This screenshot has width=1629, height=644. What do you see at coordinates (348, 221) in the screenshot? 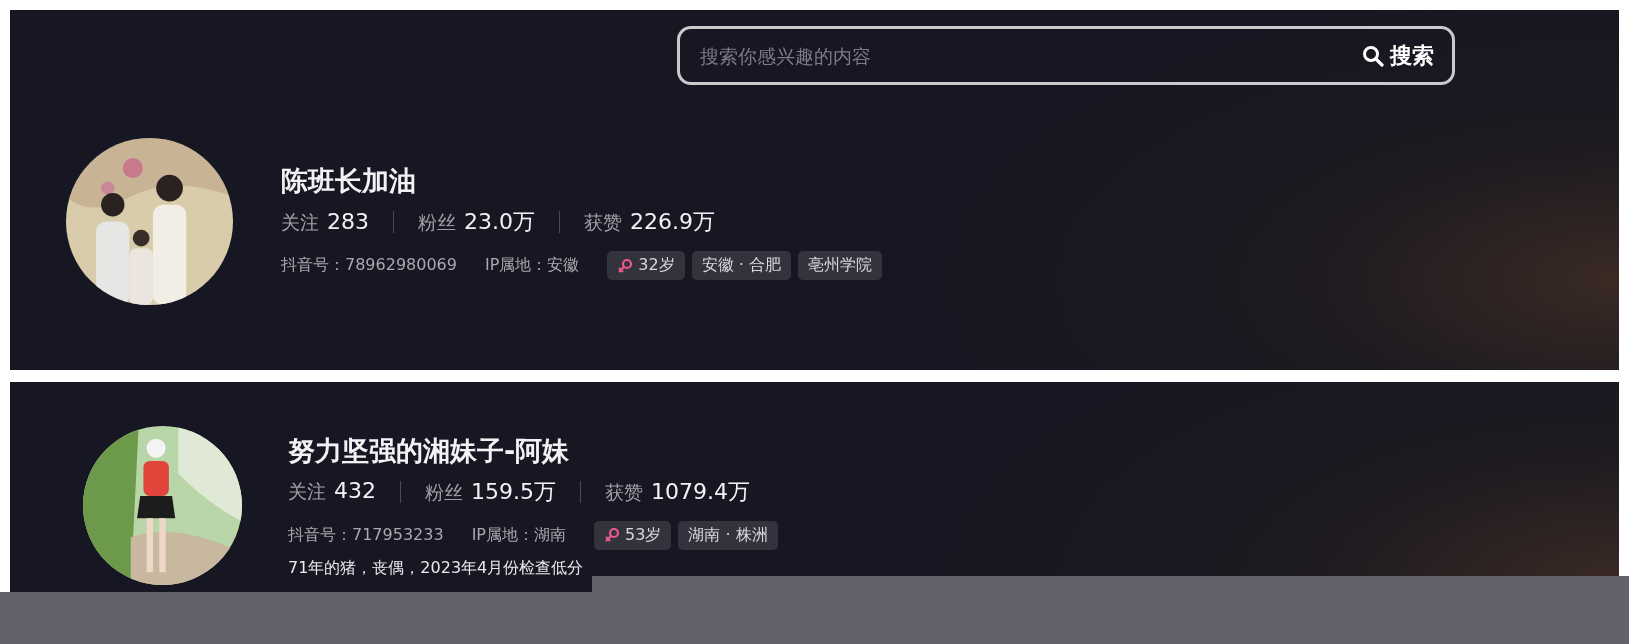
I see `stat-value: 283` at bounding box center [348, 221].